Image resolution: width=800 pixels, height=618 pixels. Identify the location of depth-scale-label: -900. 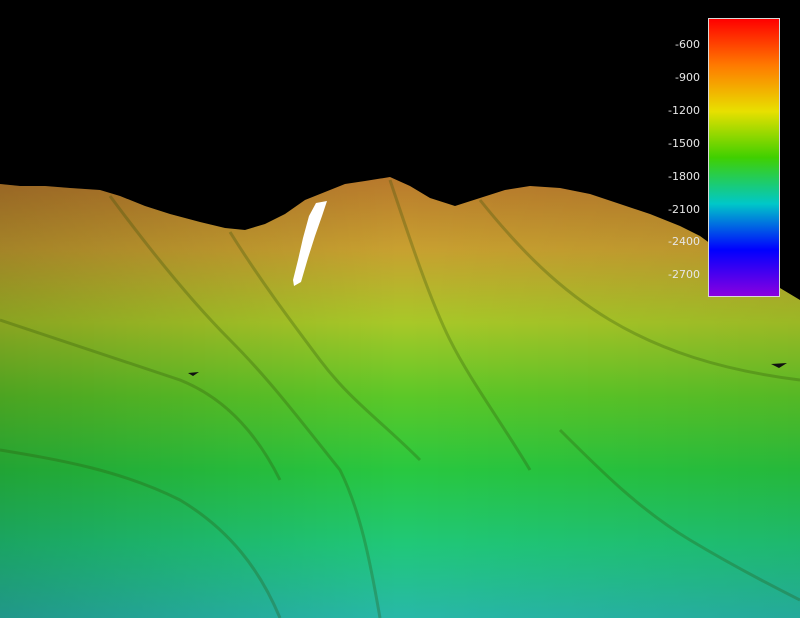
(687, 78).